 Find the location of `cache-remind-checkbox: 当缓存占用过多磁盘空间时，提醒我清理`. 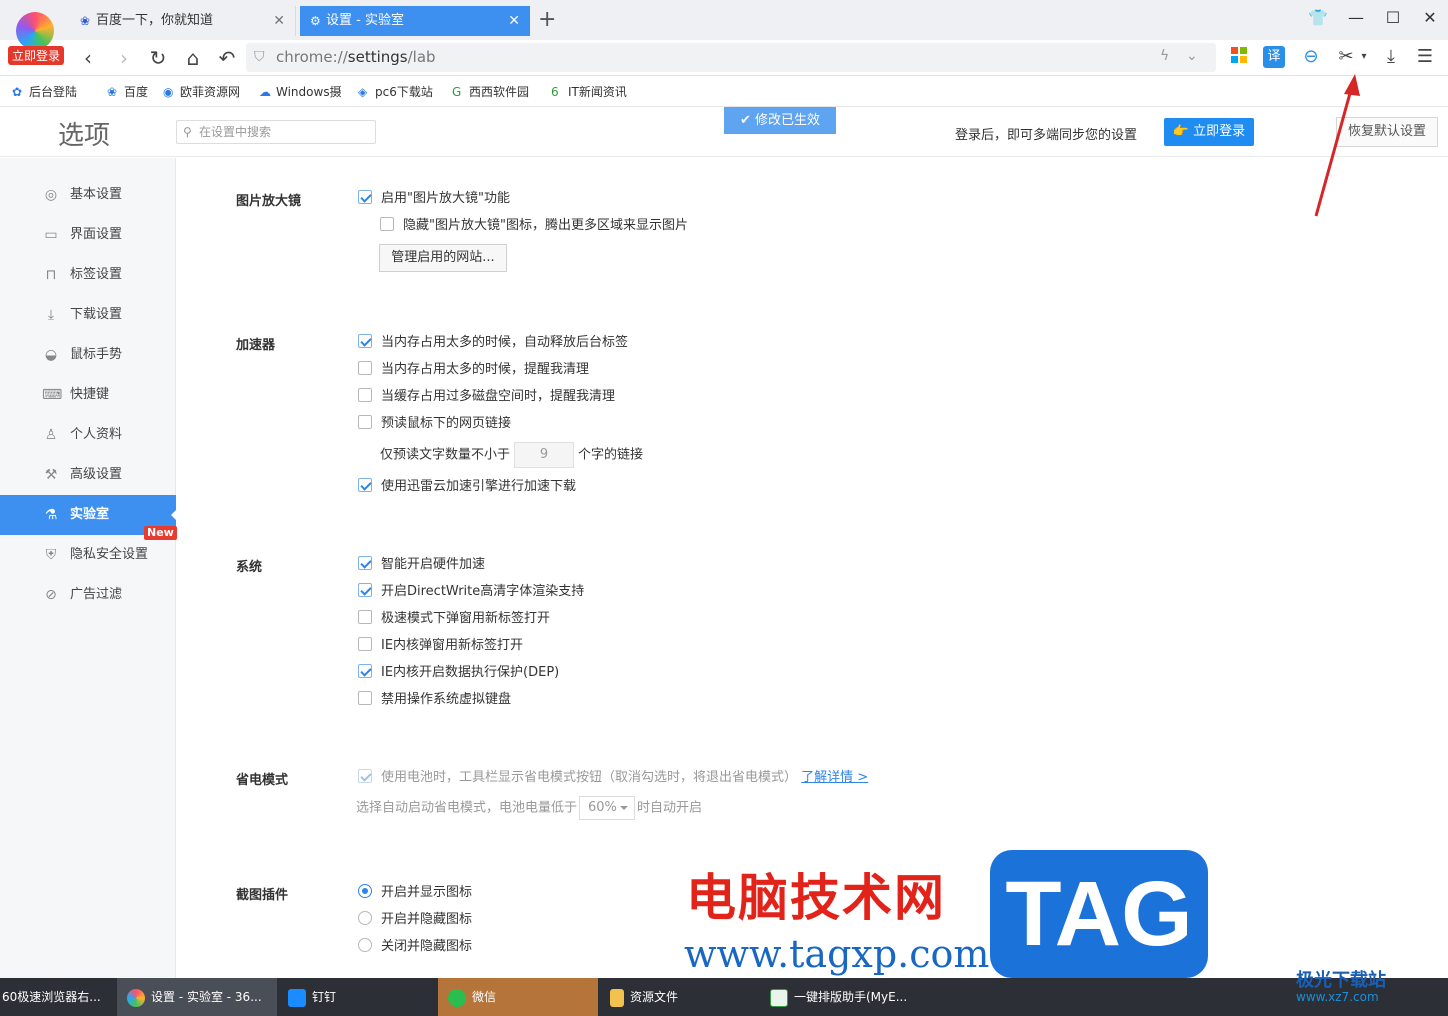

cache-remind-checkbox: 当缓存占用过多磁盘空间时，提醒我清理 is located at coordinates (486, 396).